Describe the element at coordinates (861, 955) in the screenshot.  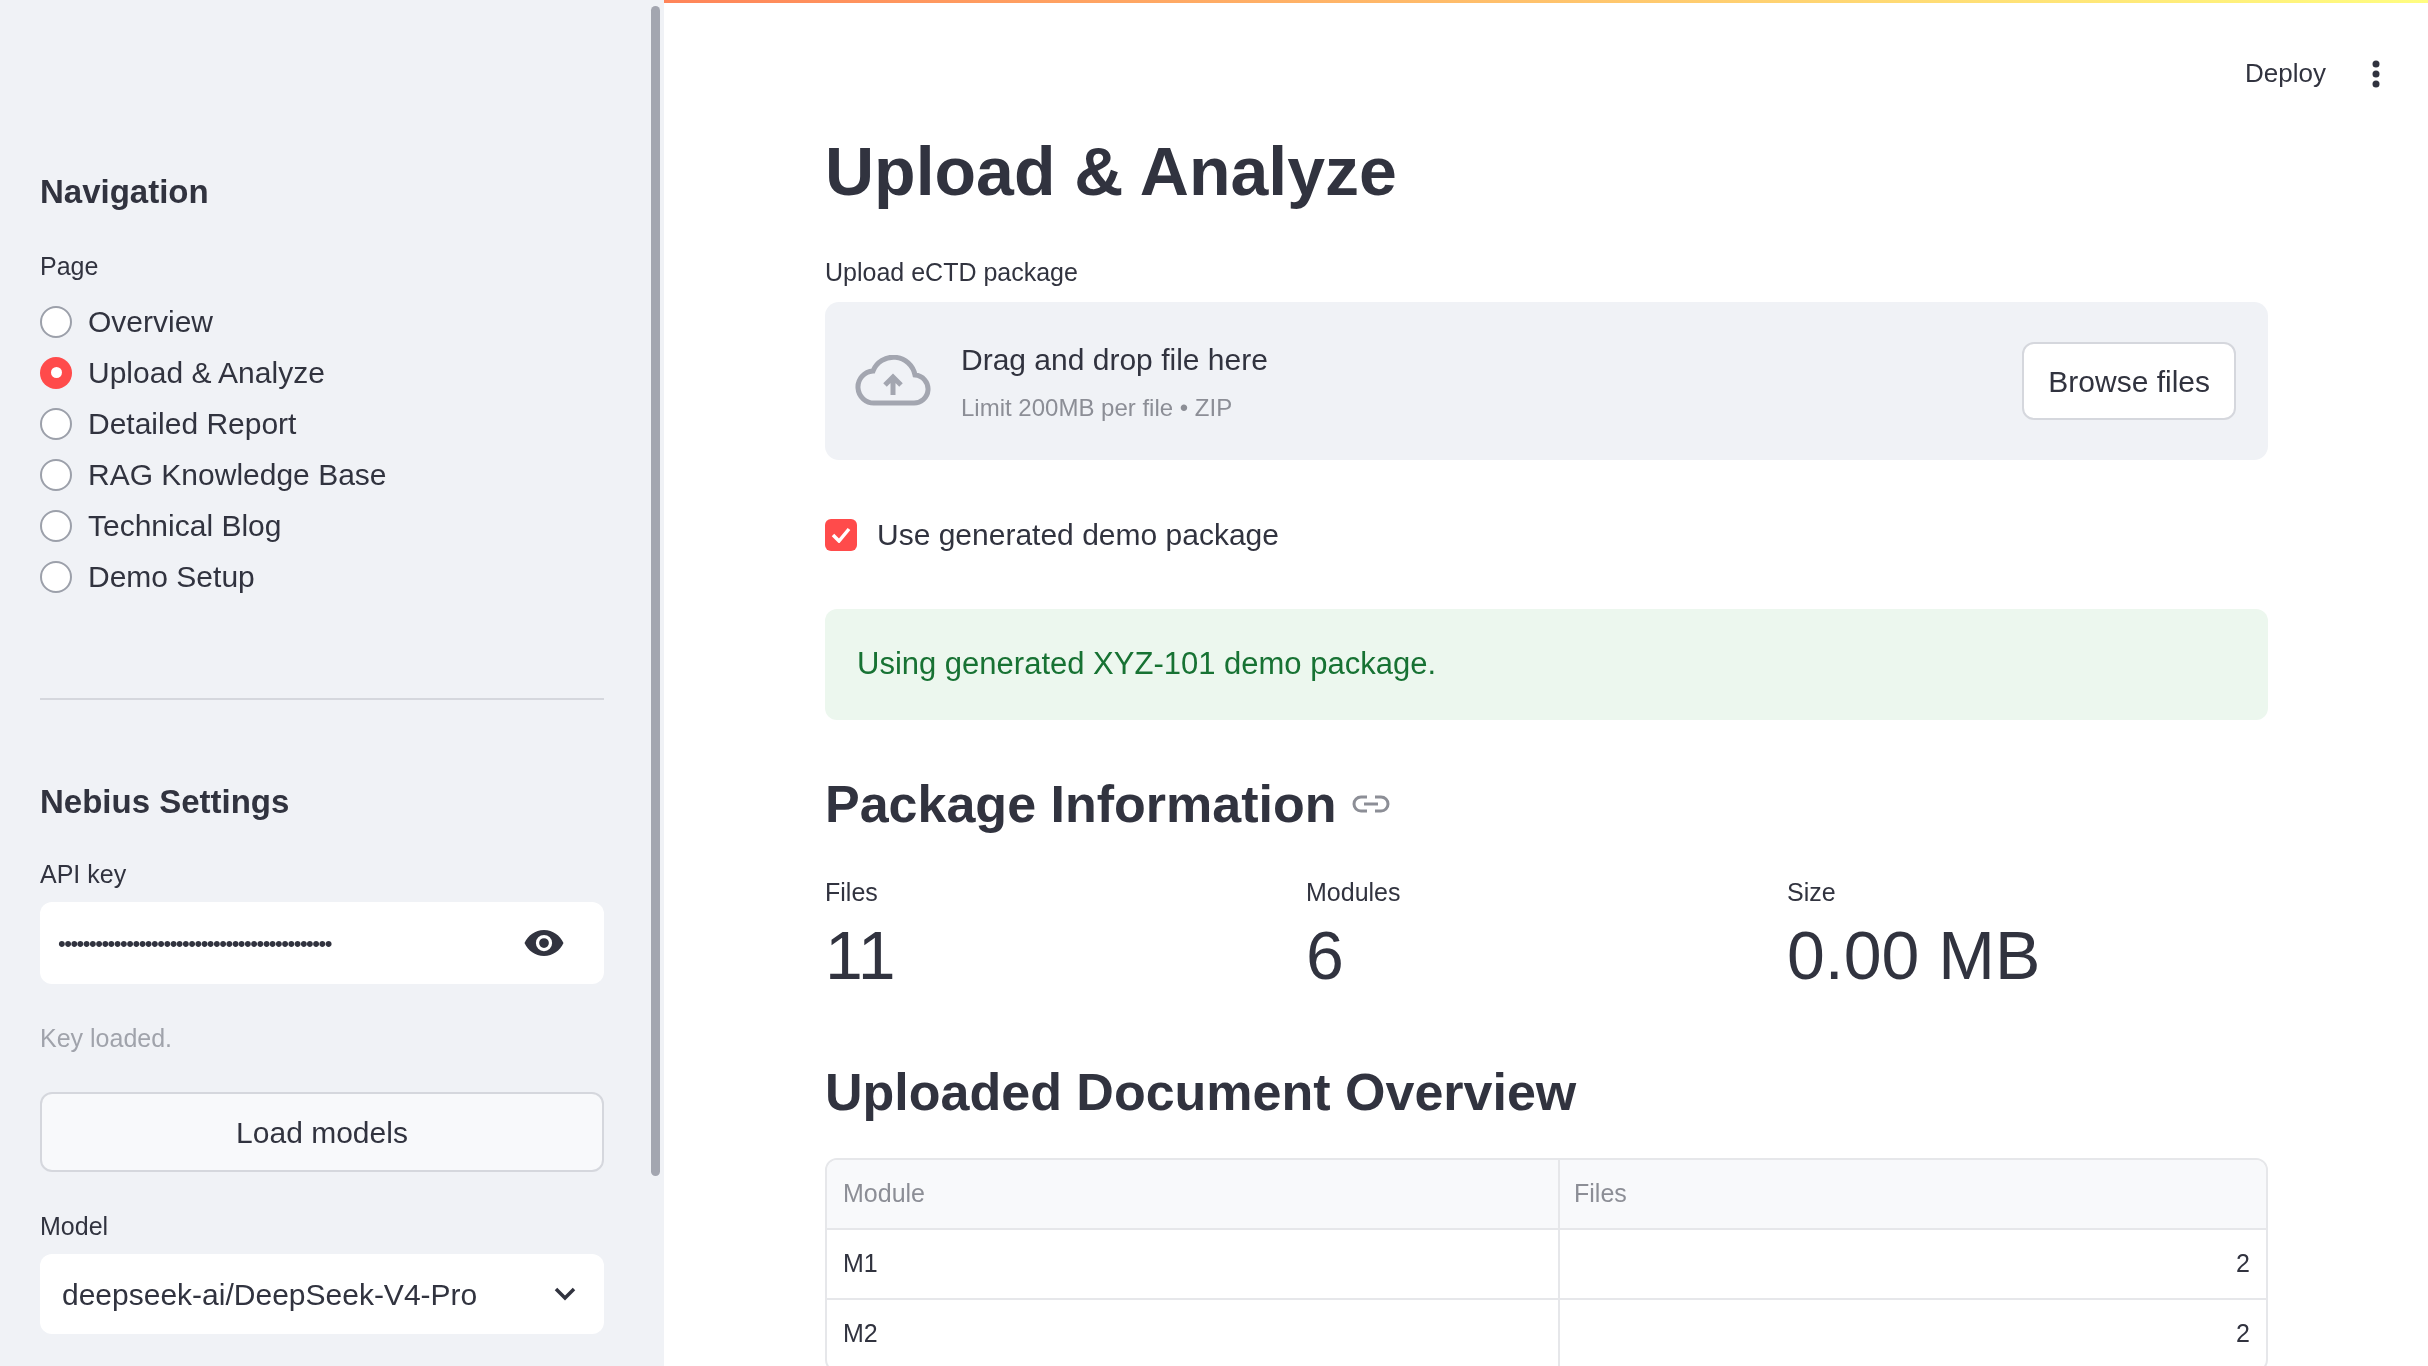
I see `metric-value: 11` at that location.